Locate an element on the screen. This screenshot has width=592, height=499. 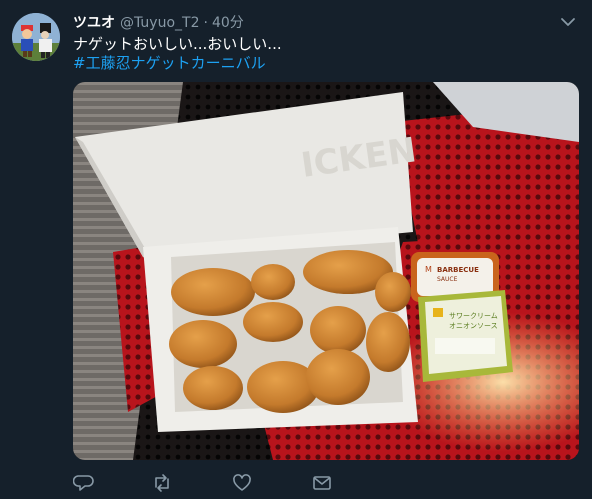
tweet-actions is located at coordinates (223, 483).